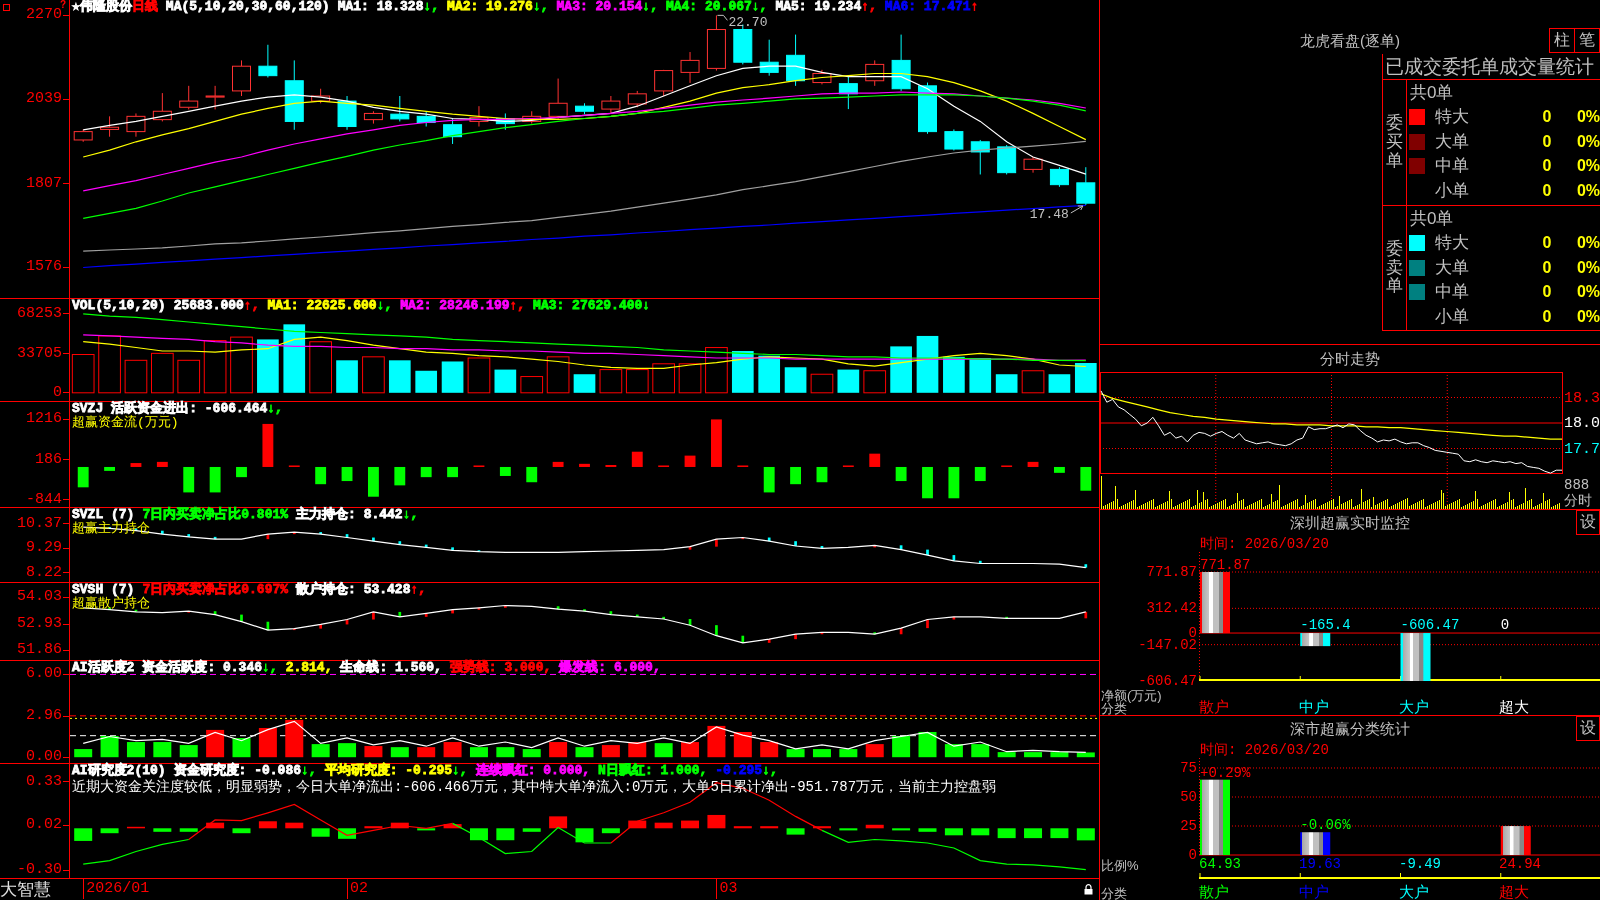 The height and width of the screenshot is (900, 1600). Describe the element at coordinates (116, 889) in the screenshot. I see `date-label: 2026/01` at that location.